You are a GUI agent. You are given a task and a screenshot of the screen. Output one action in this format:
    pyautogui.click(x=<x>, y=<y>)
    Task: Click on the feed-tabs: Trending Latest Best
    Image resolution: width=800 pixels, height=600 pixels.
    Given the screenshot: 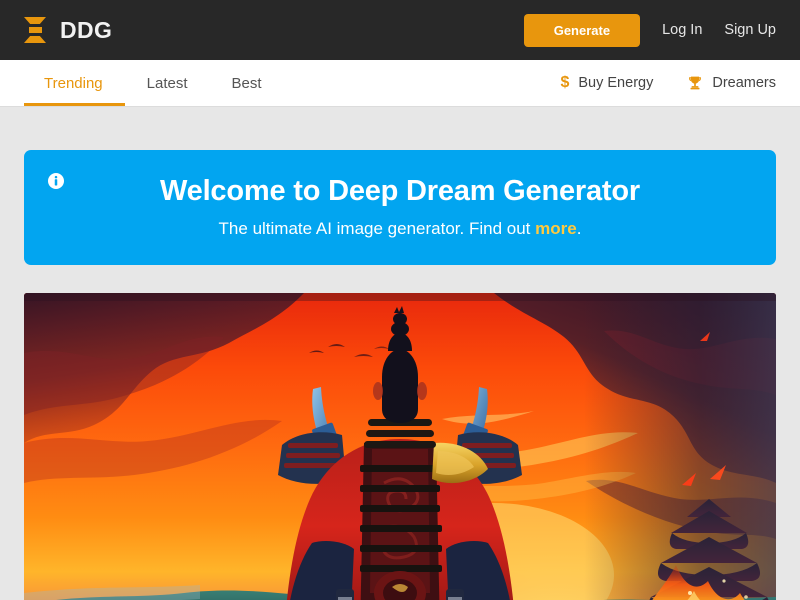 What is the action you would take?
    pyautogui.click(x=154, y=83)
    